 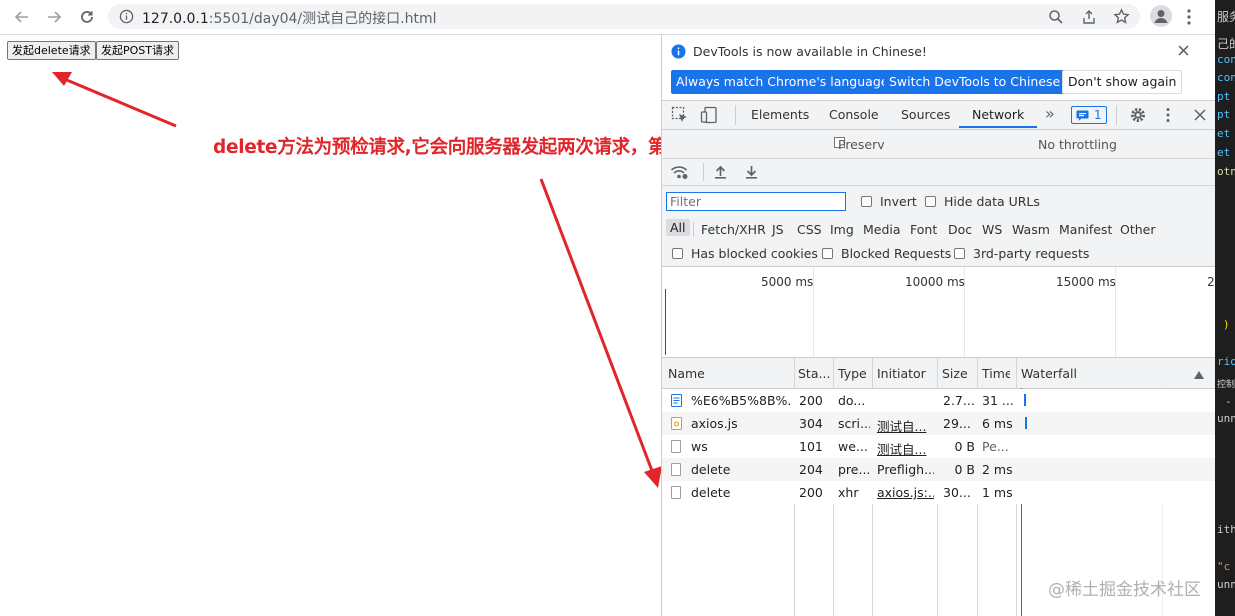 What do you see at coordinates (1226, 17) in the screenshot?
I see `editor-line: 服务` at bounding box center [1226, 17].